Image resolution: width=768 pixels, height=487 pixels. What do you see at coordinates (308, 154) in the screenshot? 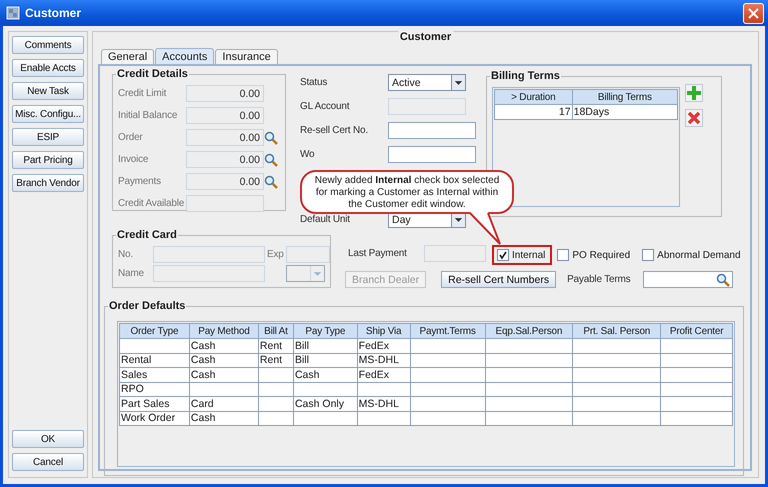
I see `field-label: Wo` at bounding box center [308, 154].